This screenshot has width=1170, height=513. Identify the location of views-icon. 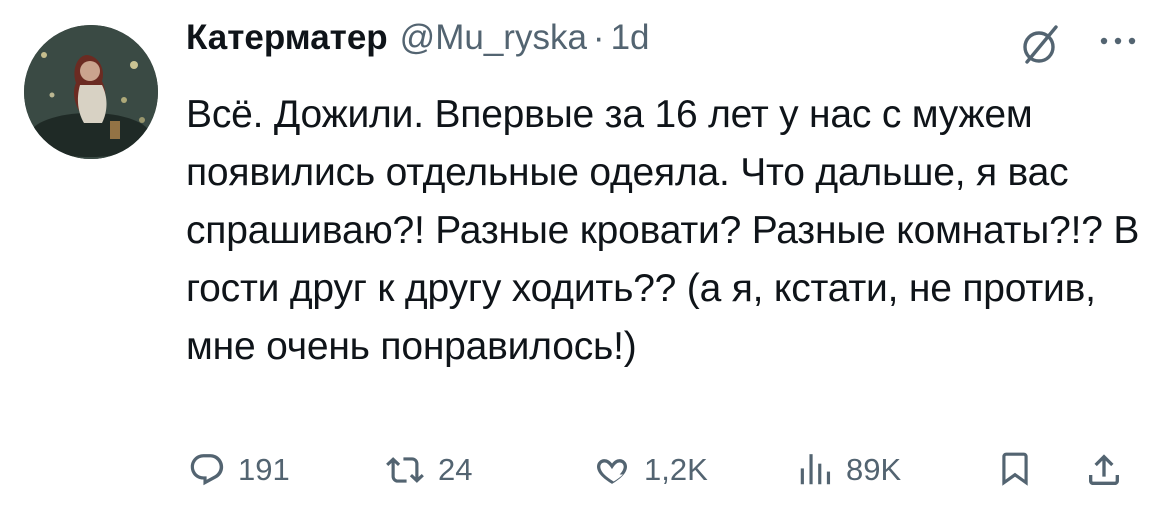
(815, 469).